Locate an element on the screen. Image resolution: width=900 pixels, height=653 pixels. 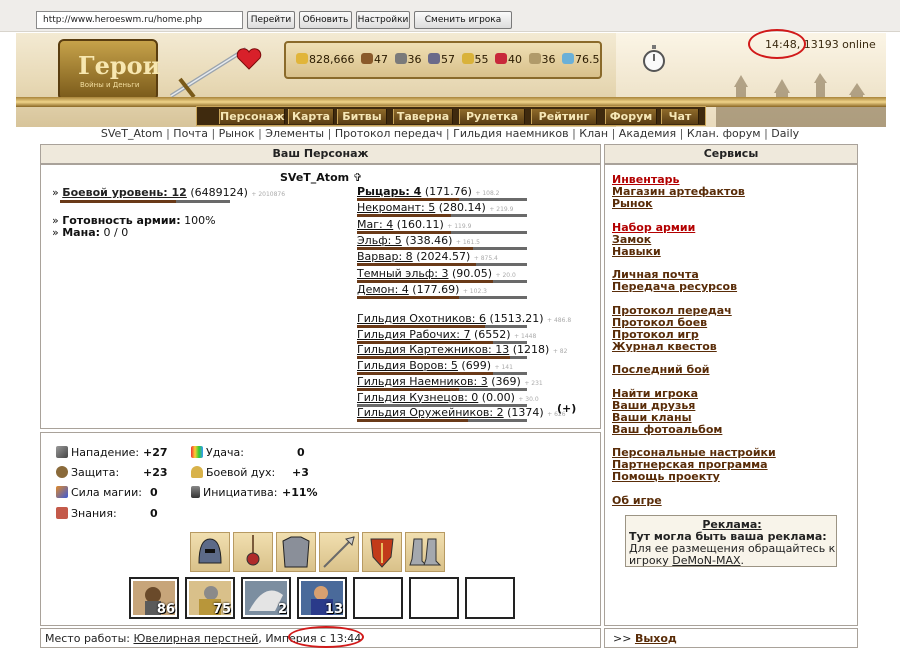
menu-roulette: Рулетка is located at coordinates (492, 116).